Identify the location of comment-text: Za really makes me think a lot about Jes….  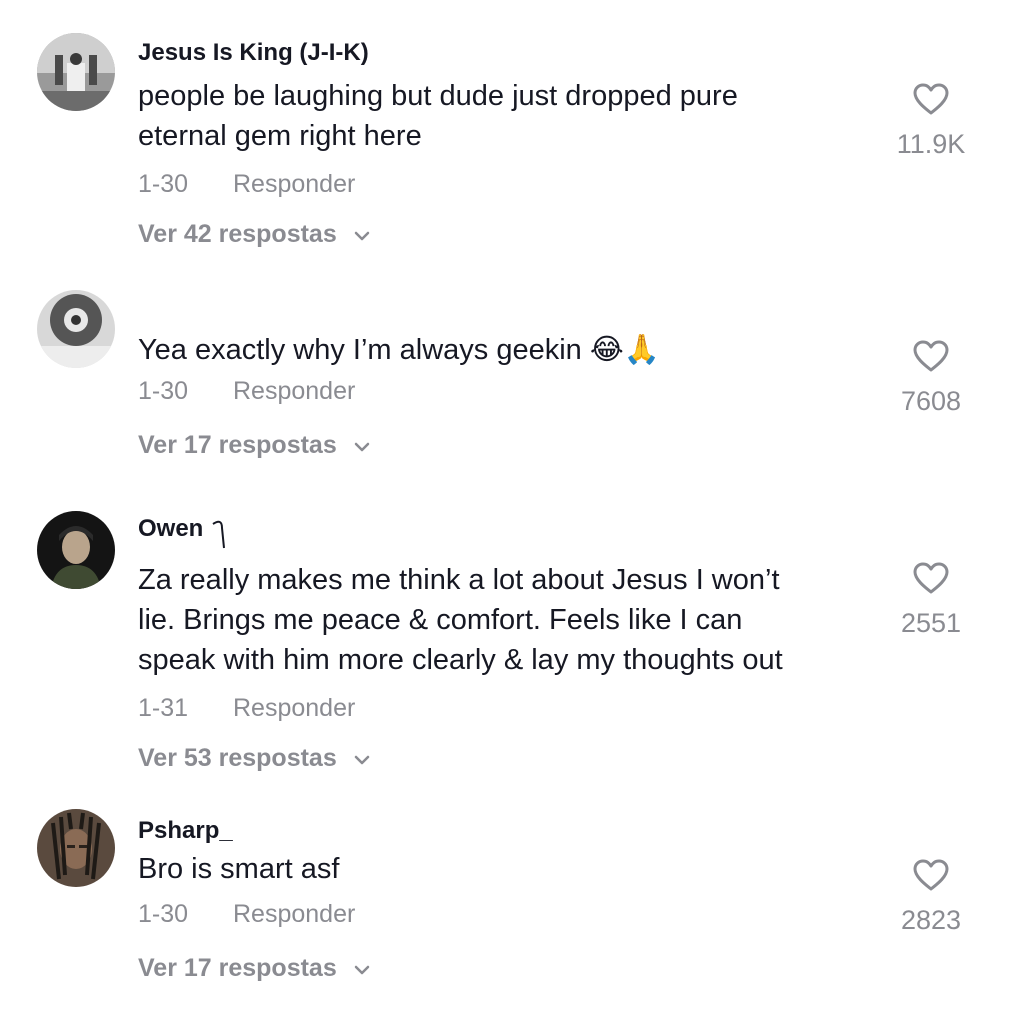
(460, 620).